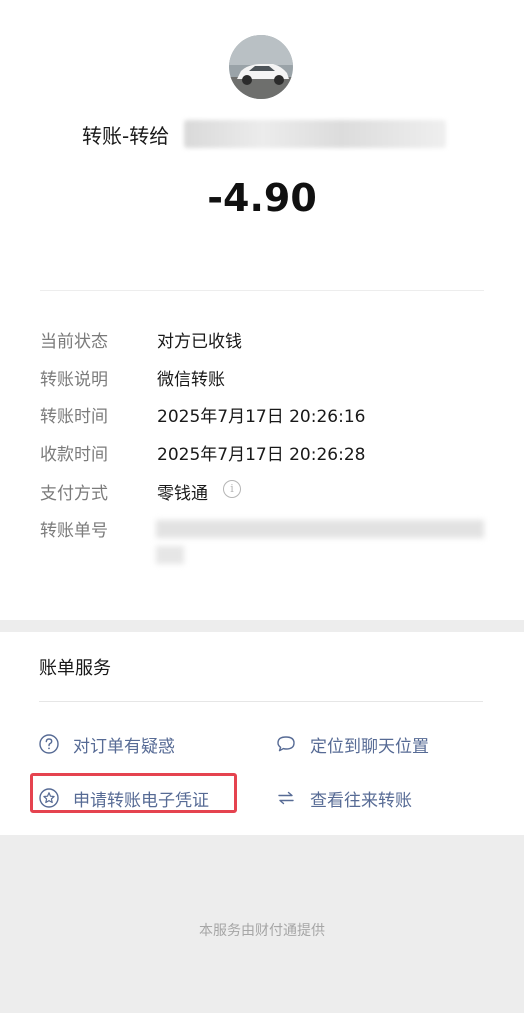 The image size is (524, 1013). What do you see at coordinates (232, 489) in the screenshot?
I see `info-icon: i` at bounding box center [232, 489].